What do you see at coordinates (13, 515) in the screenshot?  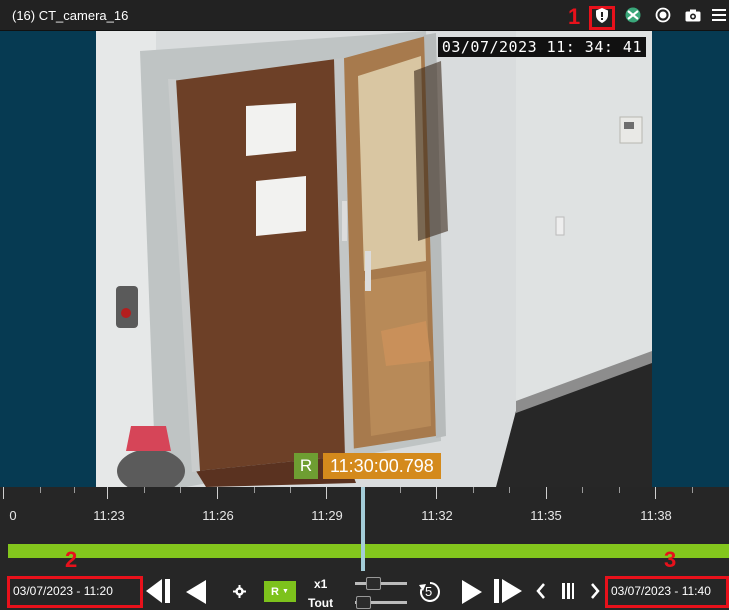 I see `tick-label: 0` at bounding box center [13, 515].